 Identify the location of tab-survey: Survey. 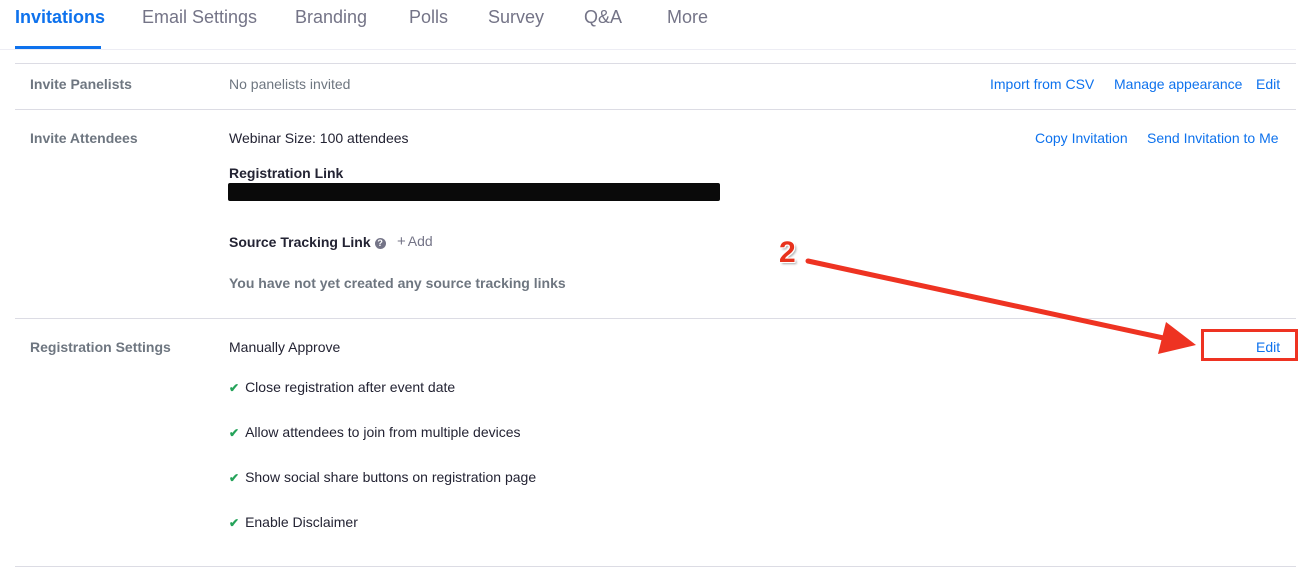
(516, 17).